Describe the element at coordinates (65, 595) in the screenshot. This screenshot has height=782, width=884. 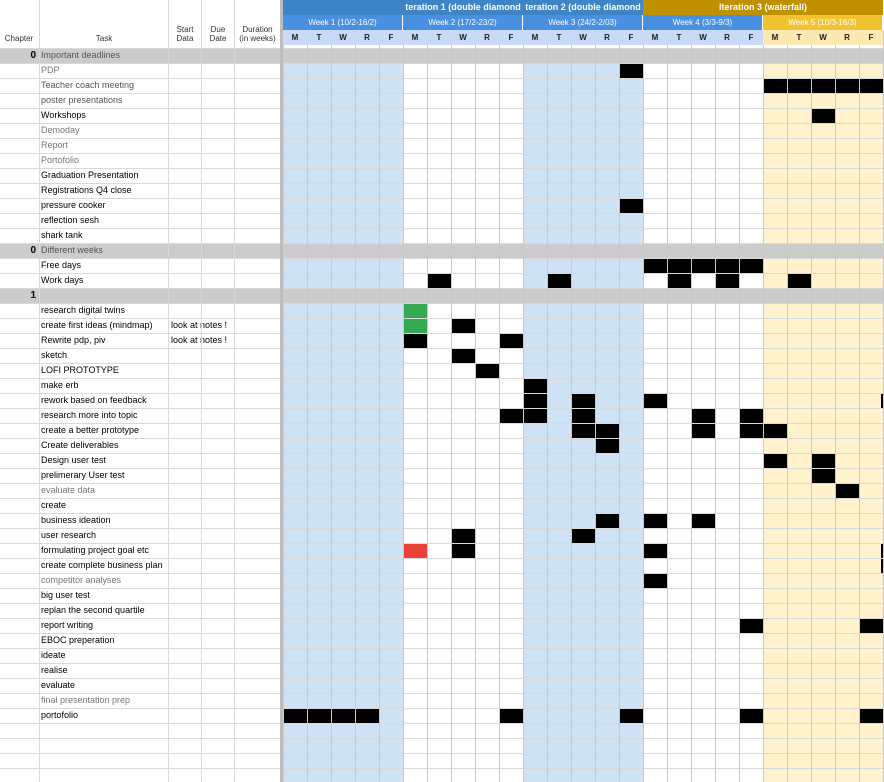
I see `task-label: big user test` at that location.